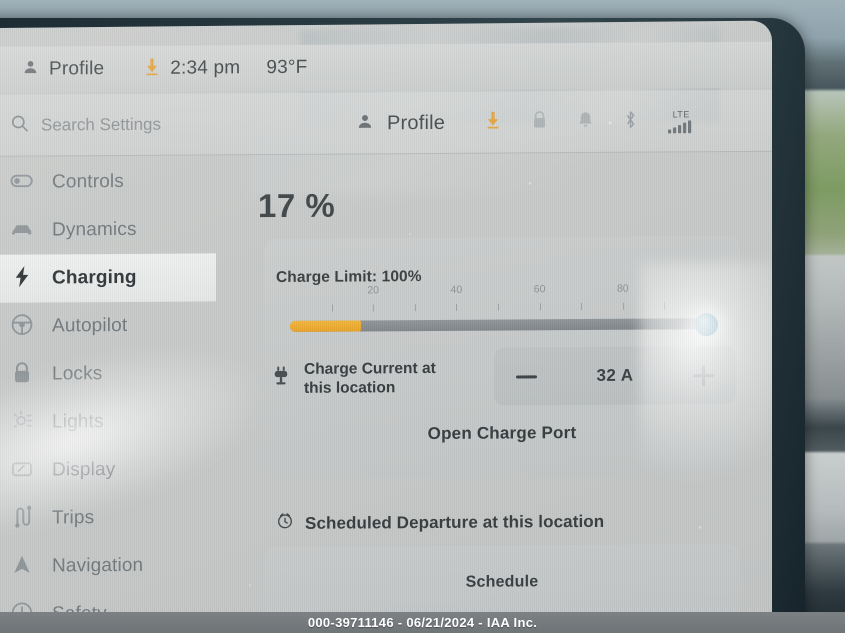 This screenshot has width=845, height=633. What do you see at coordinates (98, 565) in the screenshot?
I see `sidebar-item-label: Navigation` at bounding box center [98, 565].